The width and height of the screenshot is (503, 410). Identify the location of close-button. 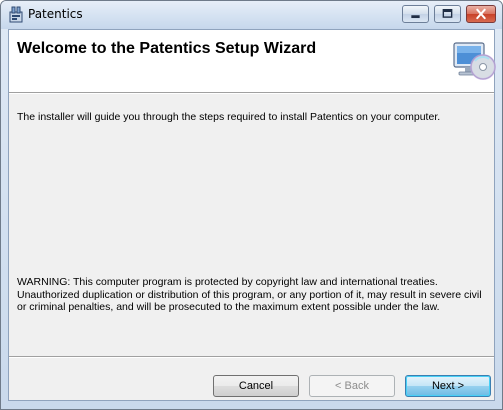
(481, 14).